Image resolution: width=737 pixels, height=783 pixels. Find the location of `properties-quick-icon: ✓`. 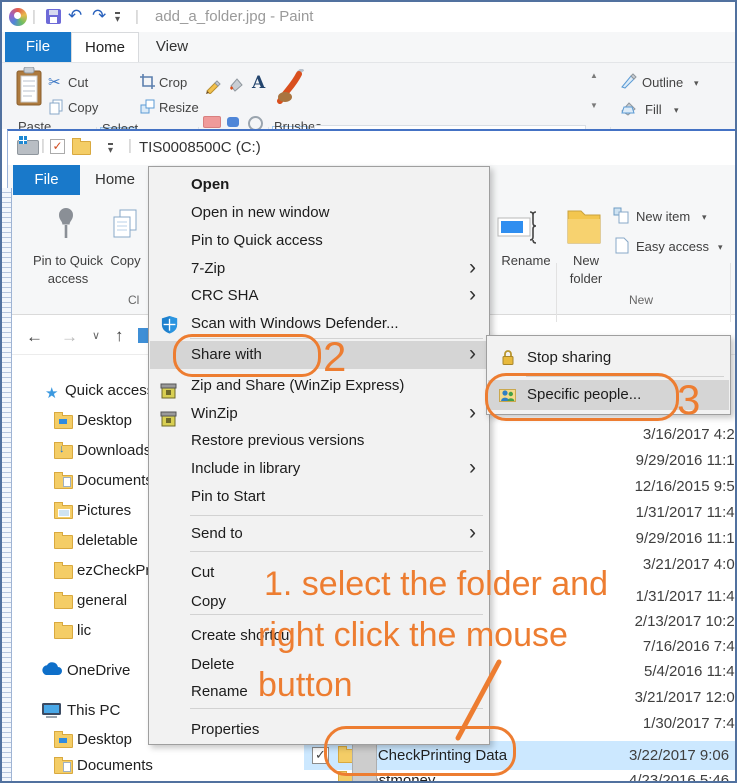

properties-quick-icon: ✓ is located at coordinates (57, 146).